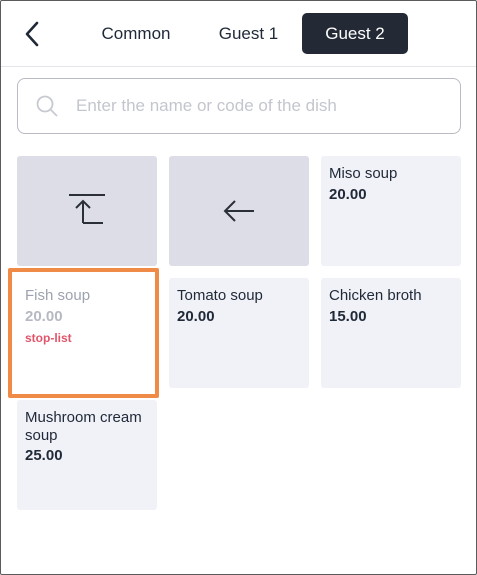  I want to click on chevron-left-icon, so click(32, 34).